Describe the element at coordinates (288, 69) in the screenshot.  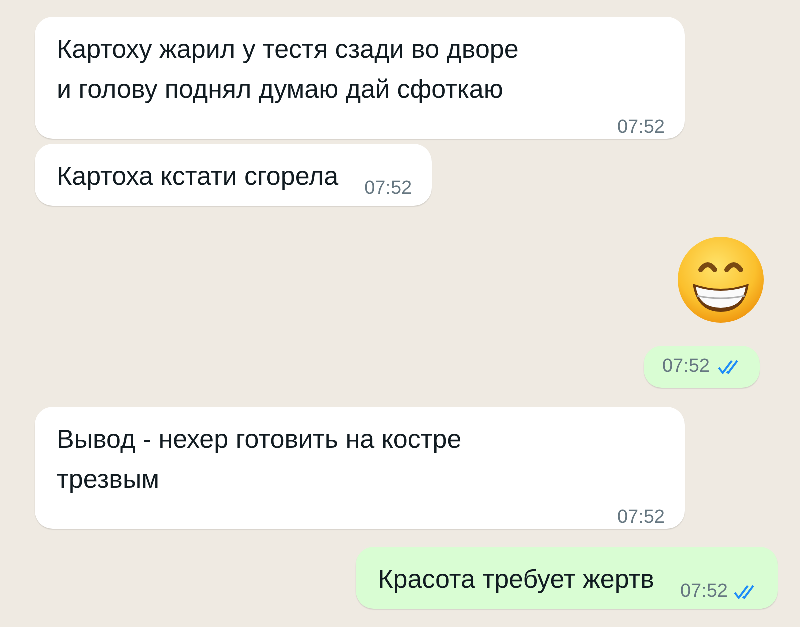
I see `message-text: Картоху жарил у тестя сзади во дворе и голову поднял думаю дай сфоткаю` at that location.